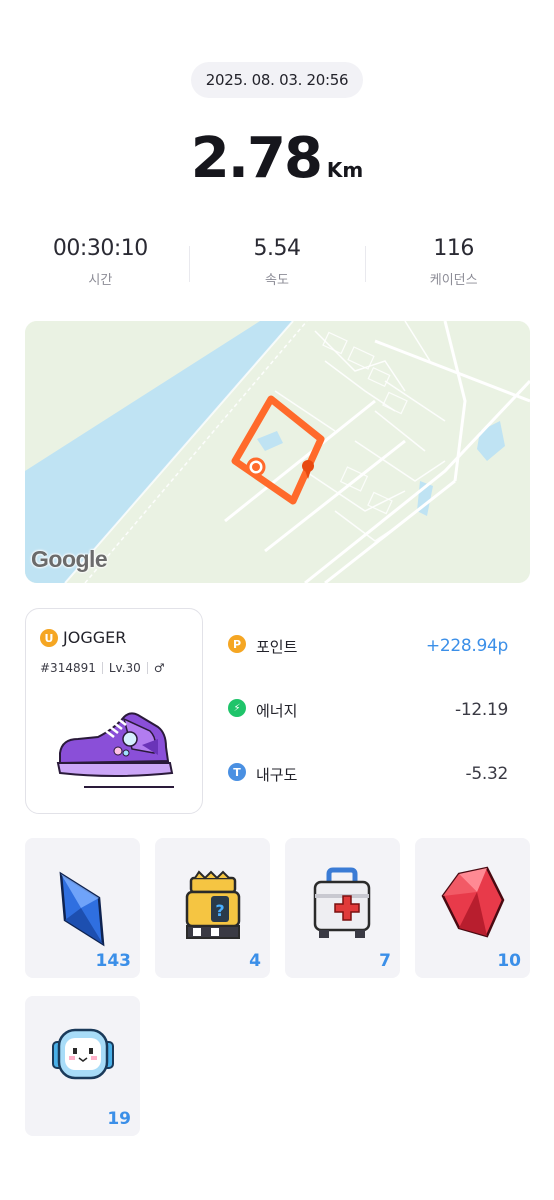 The image size is (554, 1200). I want to click on stat-speed: 5.54 속도, so click(277, 266).